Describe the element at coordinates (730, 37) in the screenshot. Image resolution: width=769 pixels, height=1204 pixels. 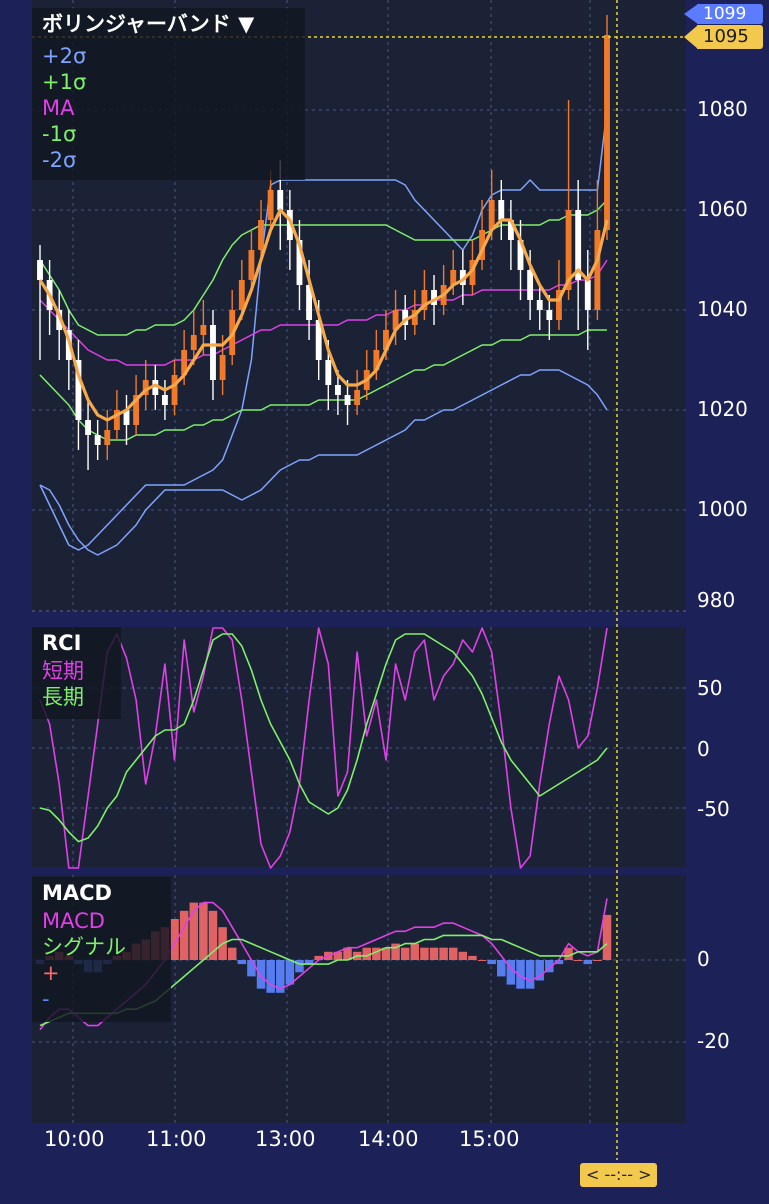
I see `current-price-tag: 1095` at that location.